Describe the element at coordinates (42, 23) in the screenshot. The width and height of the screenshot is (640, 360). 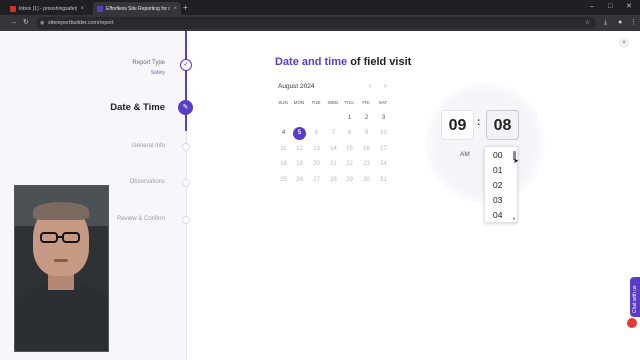
I see `site-info-icon: ◉` at that location.